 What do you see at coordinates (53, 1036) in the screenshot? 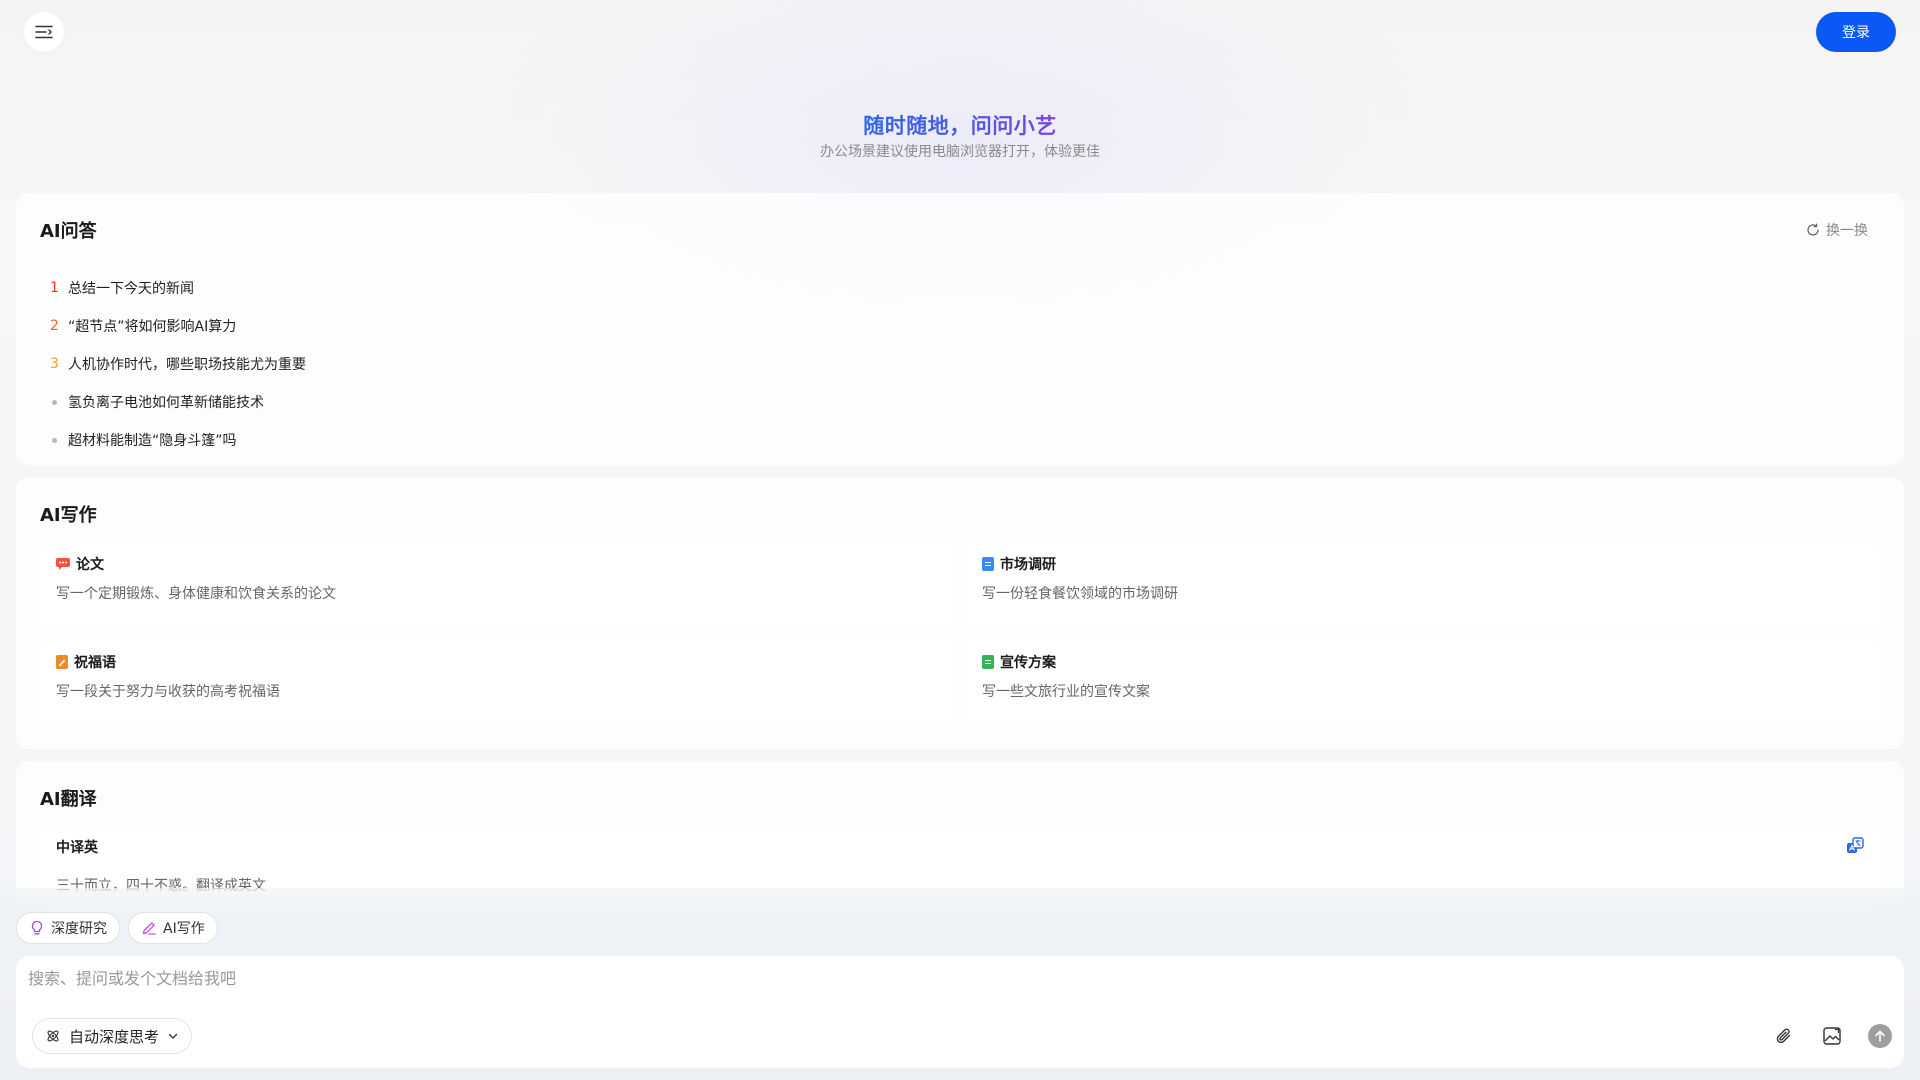
I see `atom-icon` at bounding box center [53, 1036].